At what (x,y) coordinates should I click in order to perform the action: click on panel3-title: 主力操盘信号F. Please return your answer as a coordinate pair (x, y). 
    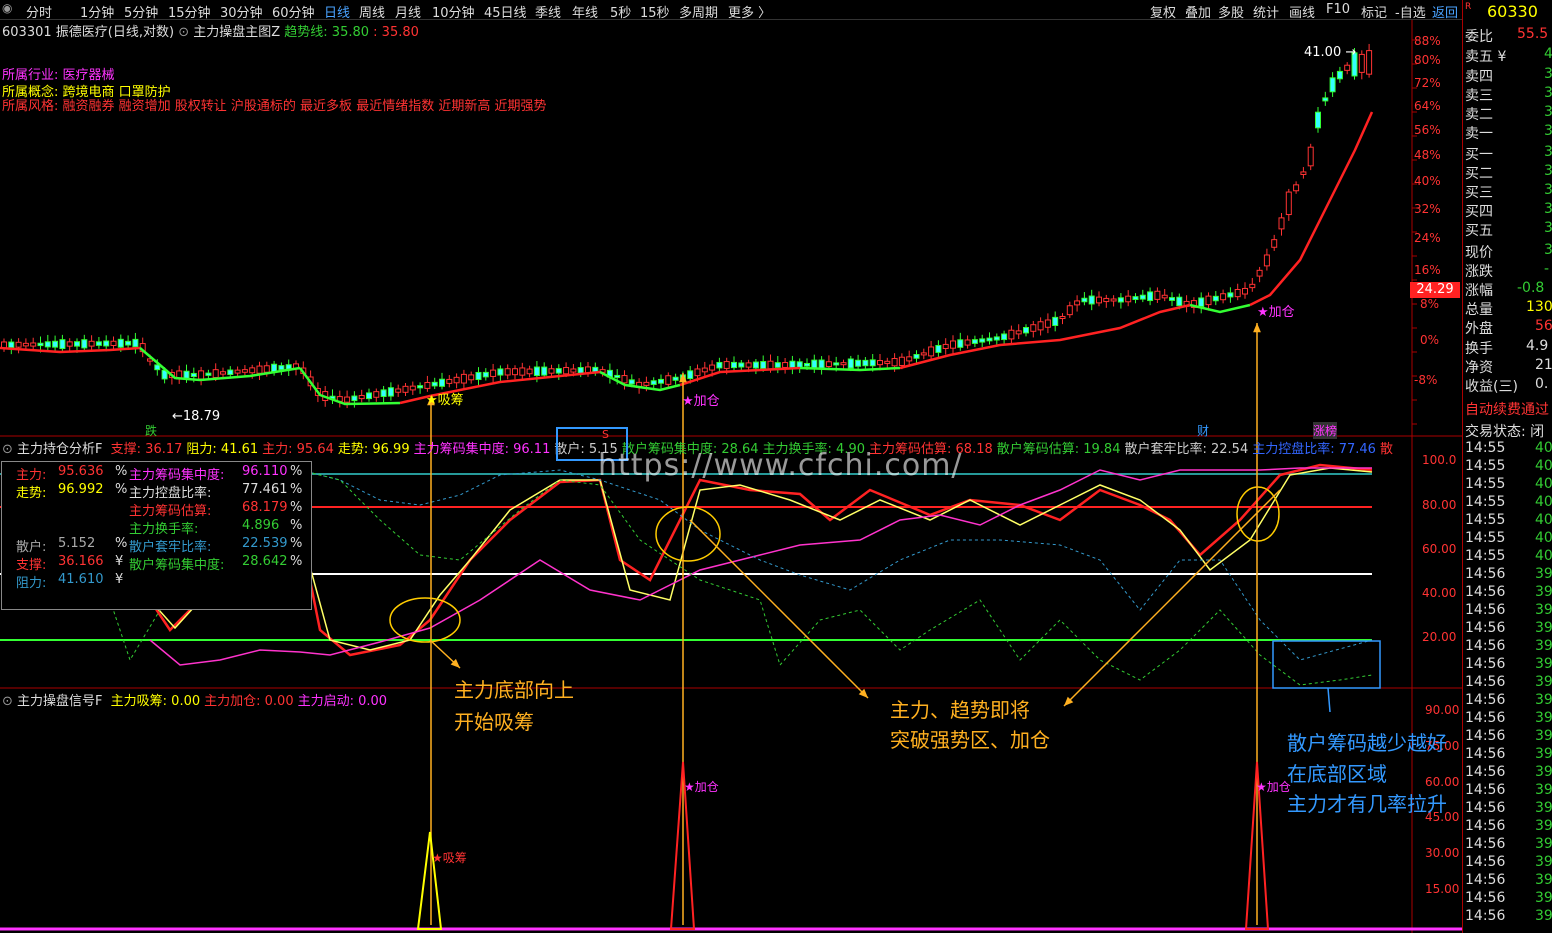
    Looking at the image, I should click on (59, 701).